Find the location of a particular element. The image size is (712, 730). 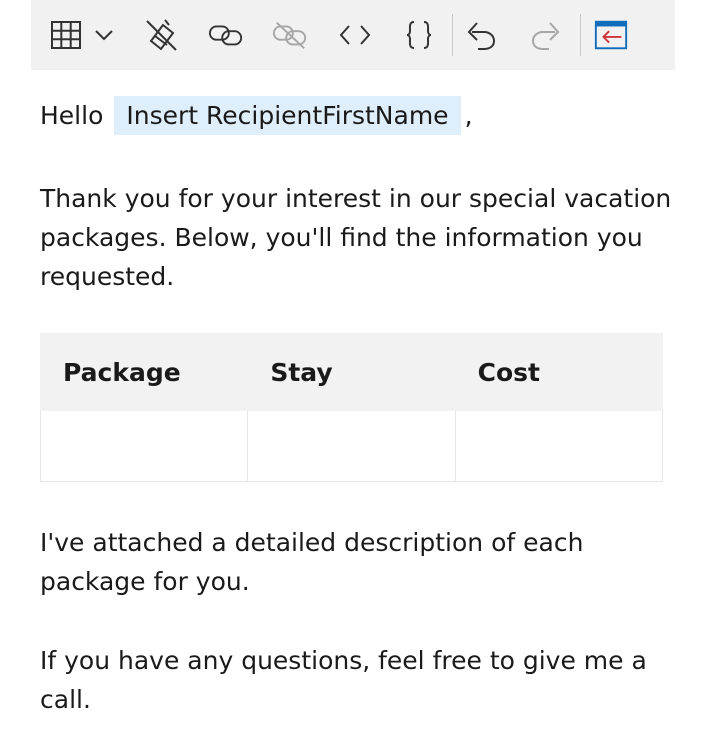

table-cell-cost is located at coordinates (559, 446).